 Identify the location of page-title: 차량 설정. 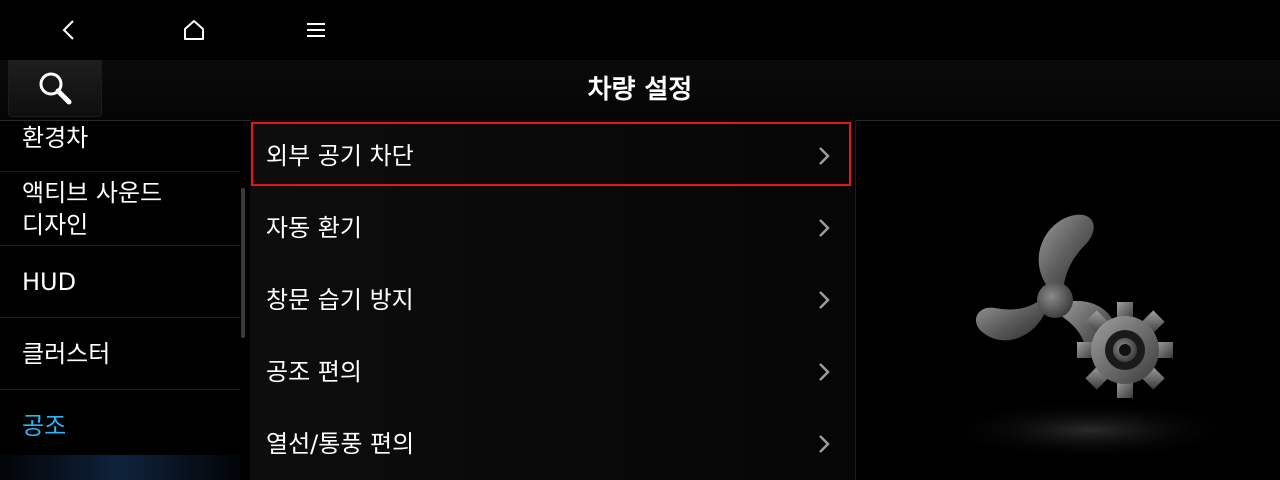
(640, 90).